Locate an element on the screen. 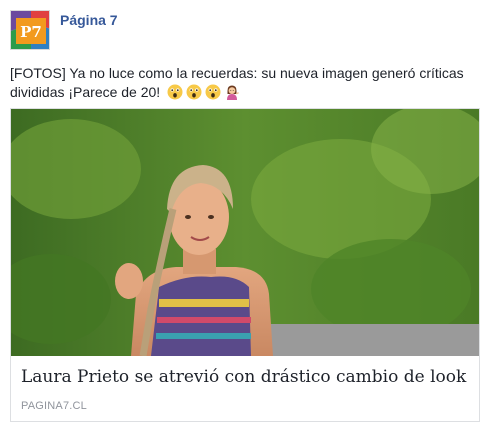 The image size is (490, 427). avatar-text: P7 is located at coordinates (31, 32).